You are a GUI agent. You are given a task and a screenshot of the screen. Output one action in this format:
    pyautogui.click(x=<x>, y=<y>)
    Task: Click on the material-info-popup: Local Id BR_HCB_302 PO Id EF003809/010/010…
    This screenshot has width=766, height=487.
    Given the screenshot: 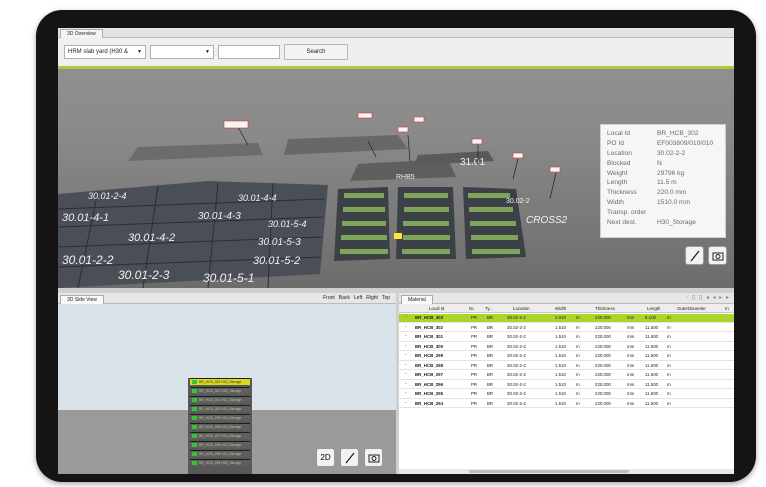 What is the action you would take?
    pyautogui.click(x=663, y=181)
    